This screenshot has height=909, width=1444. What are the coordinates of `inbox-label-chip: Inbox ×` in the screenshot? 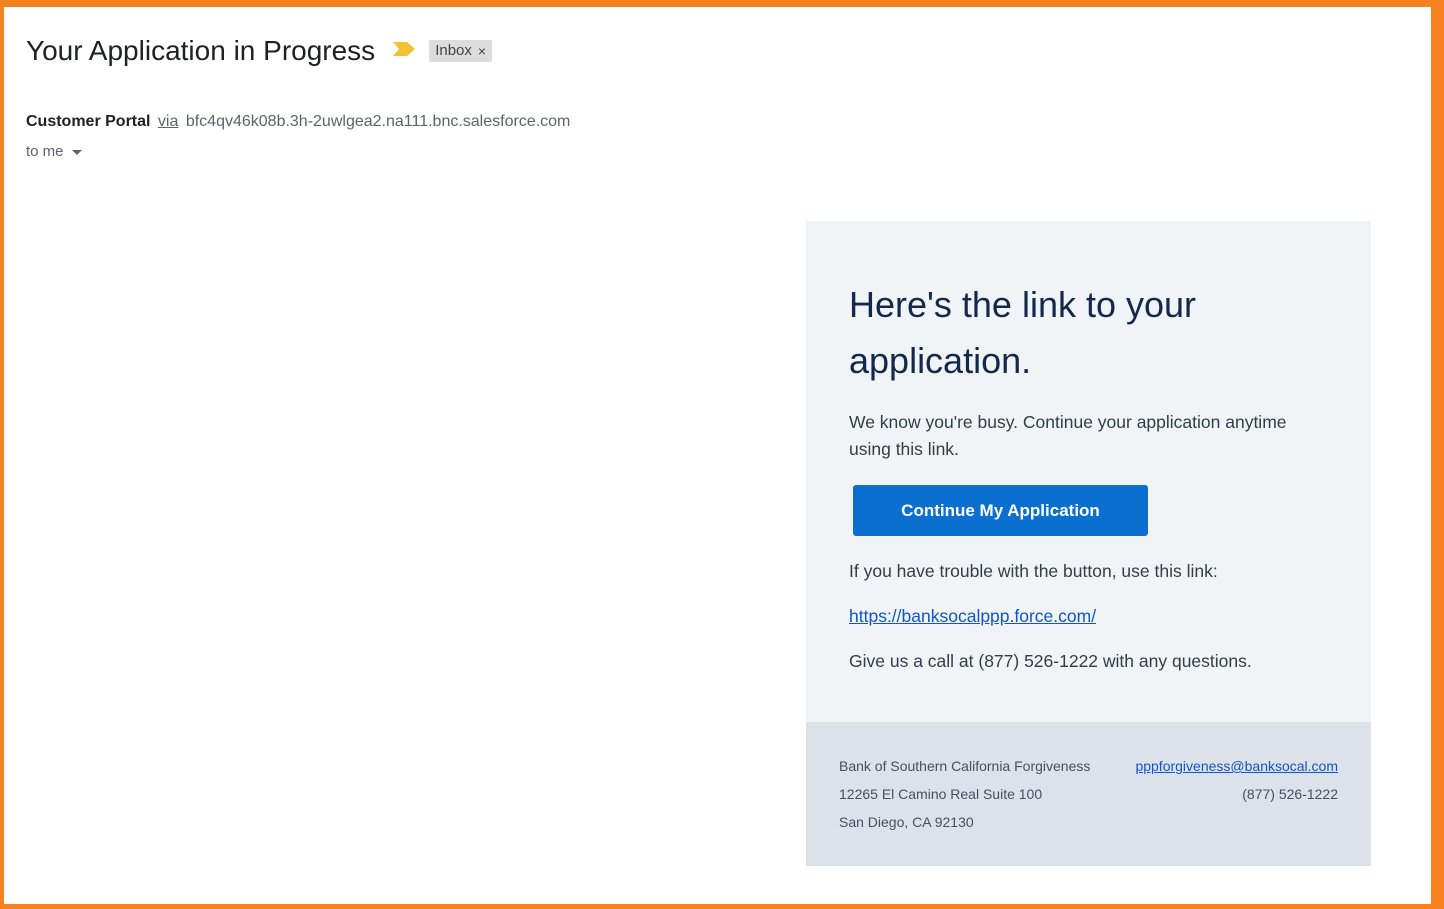 It's located at (461, 51).